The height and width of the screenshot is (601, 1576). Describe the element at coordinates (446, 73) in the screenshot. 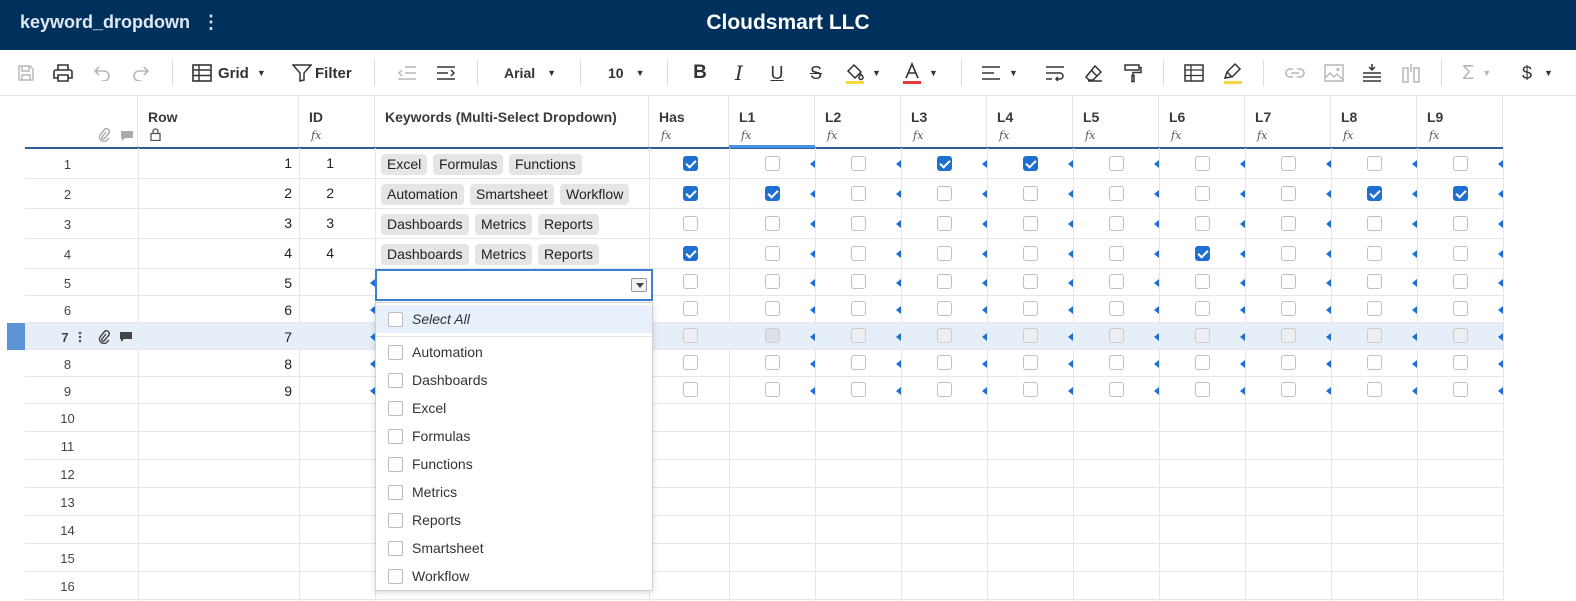

I see `indent-icon` at that location.